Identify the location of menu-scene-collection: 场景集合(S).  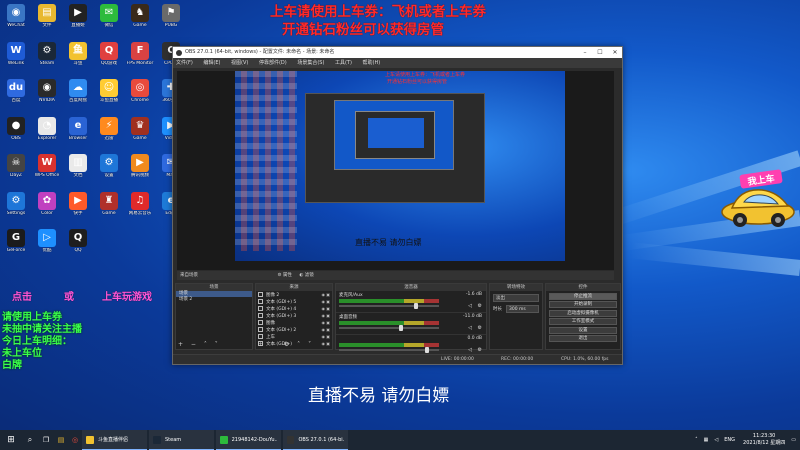
(310, 63).